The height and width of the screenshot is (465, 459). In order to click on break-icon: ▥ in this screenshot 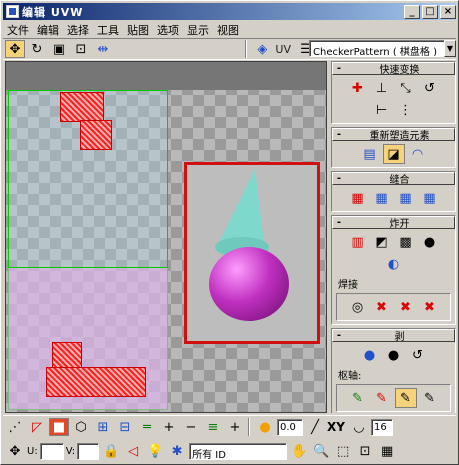, I will do `click(357, 242)`.